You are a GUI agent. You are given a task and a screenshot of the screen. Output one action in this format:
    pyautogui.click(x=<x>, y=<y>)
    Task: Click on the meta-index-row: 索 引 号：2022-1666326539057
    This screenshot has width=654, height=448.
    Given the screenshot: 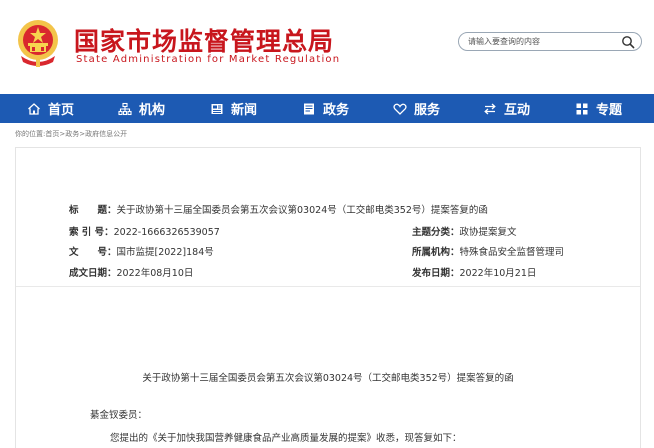 What is the action you would take?
    pyautogui.click(x=144, y=231)
    